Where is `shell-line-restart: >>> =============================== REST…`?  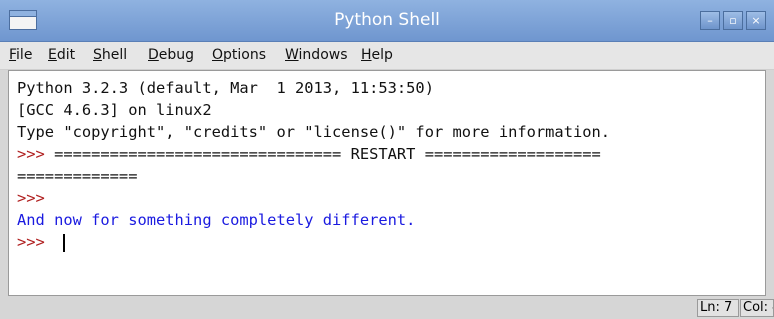
shell-line-restart: >>> =============================== REST… is located at coordinates (309, 154).